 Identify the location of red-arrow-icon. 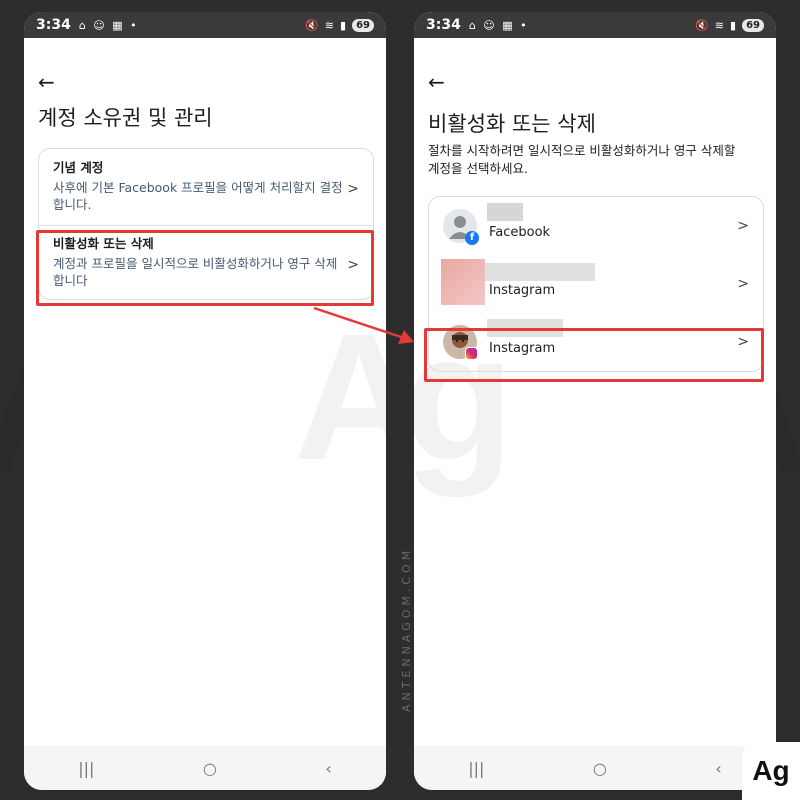
(363, 325).